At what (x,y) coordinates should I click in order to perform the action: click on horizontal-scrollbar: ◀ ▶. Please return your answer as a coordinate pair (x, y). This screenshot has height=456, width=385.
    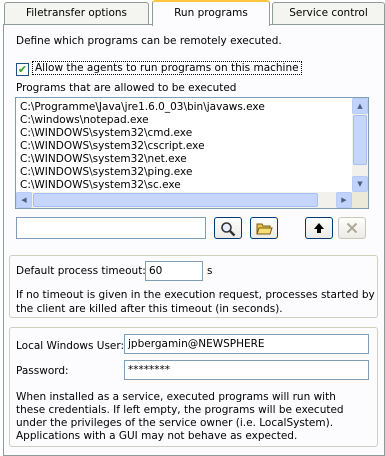
    Looking at the image, I should click on (184, 200).